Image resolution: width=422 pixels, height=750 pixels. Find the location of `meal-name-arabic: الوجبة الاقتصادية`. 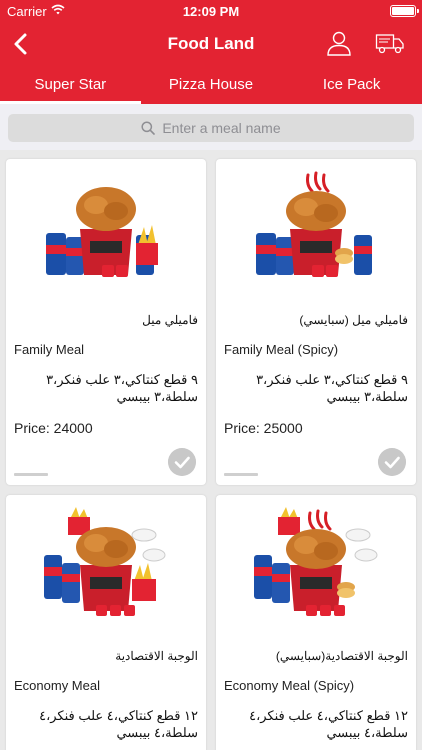

meal-name-arabic: الوجبة الاقتصادية is located at coordinates (156, 656).